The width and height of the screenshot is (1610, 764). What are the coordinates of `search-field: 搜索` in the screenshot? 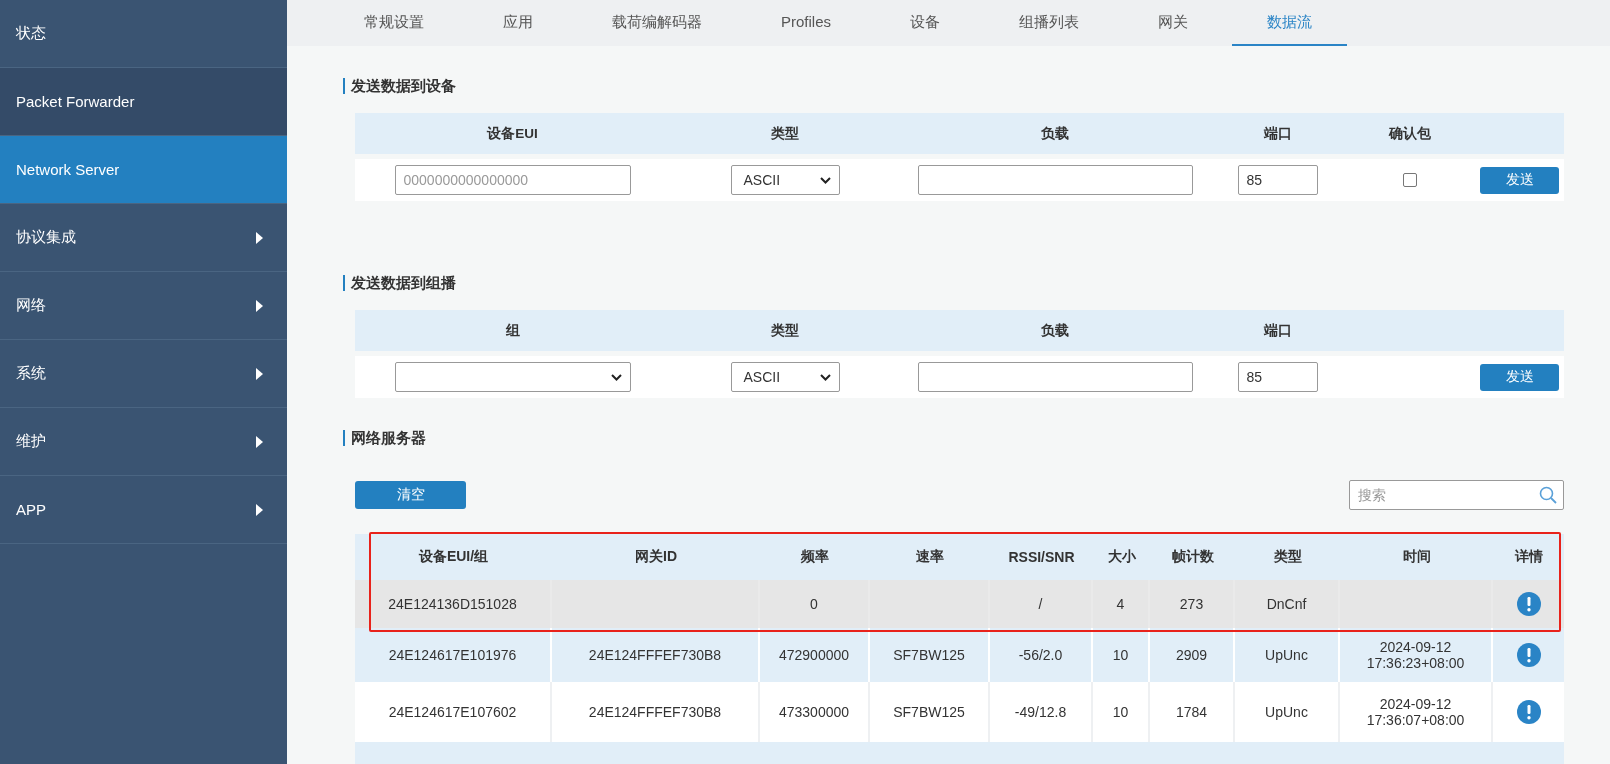 It's located at (1456, 495).